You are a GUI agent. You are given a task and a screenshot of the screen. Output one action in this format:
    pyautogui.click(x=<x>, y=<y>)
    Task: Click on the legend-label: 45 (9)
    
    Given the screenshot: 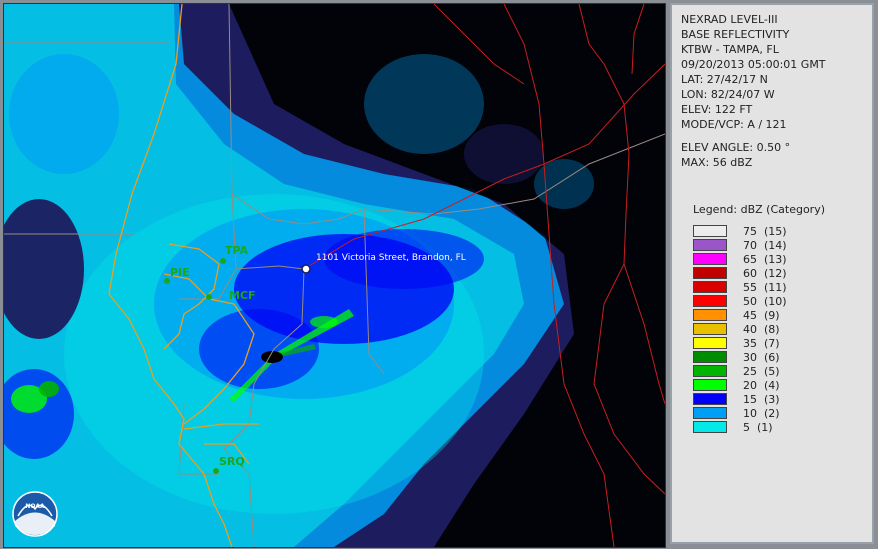 What is the action you would take?
    pyautogui.click(x=761, y=315)
    